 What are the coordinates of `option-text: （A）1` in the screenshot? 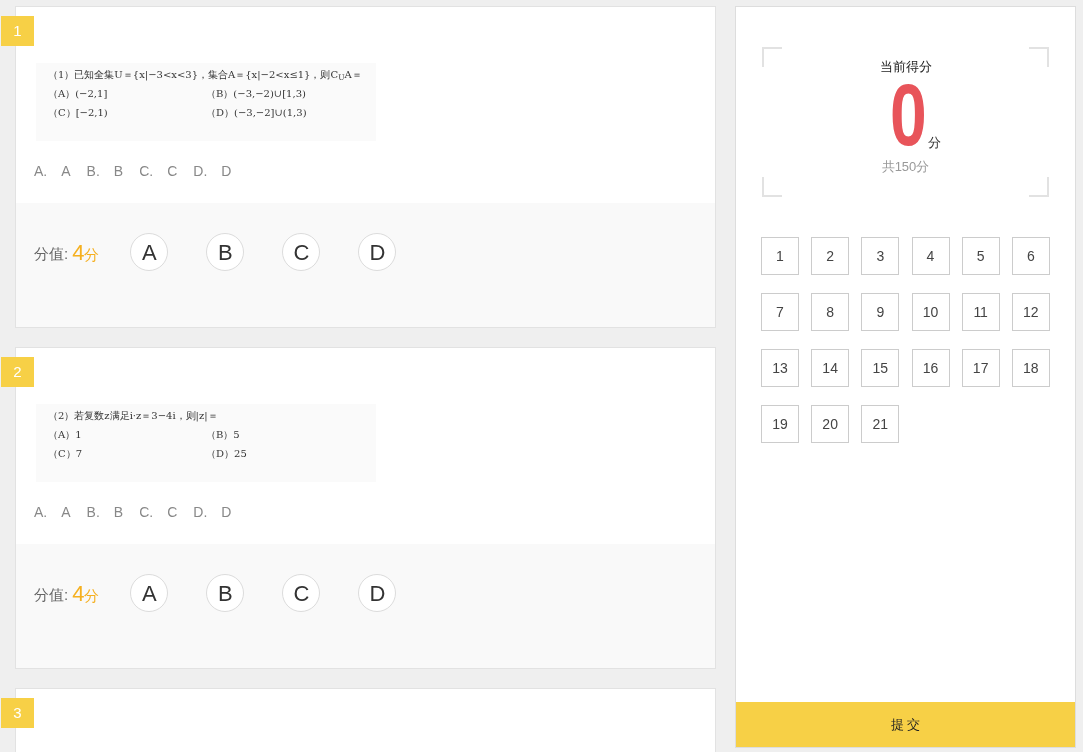 It's located at (65, 434).